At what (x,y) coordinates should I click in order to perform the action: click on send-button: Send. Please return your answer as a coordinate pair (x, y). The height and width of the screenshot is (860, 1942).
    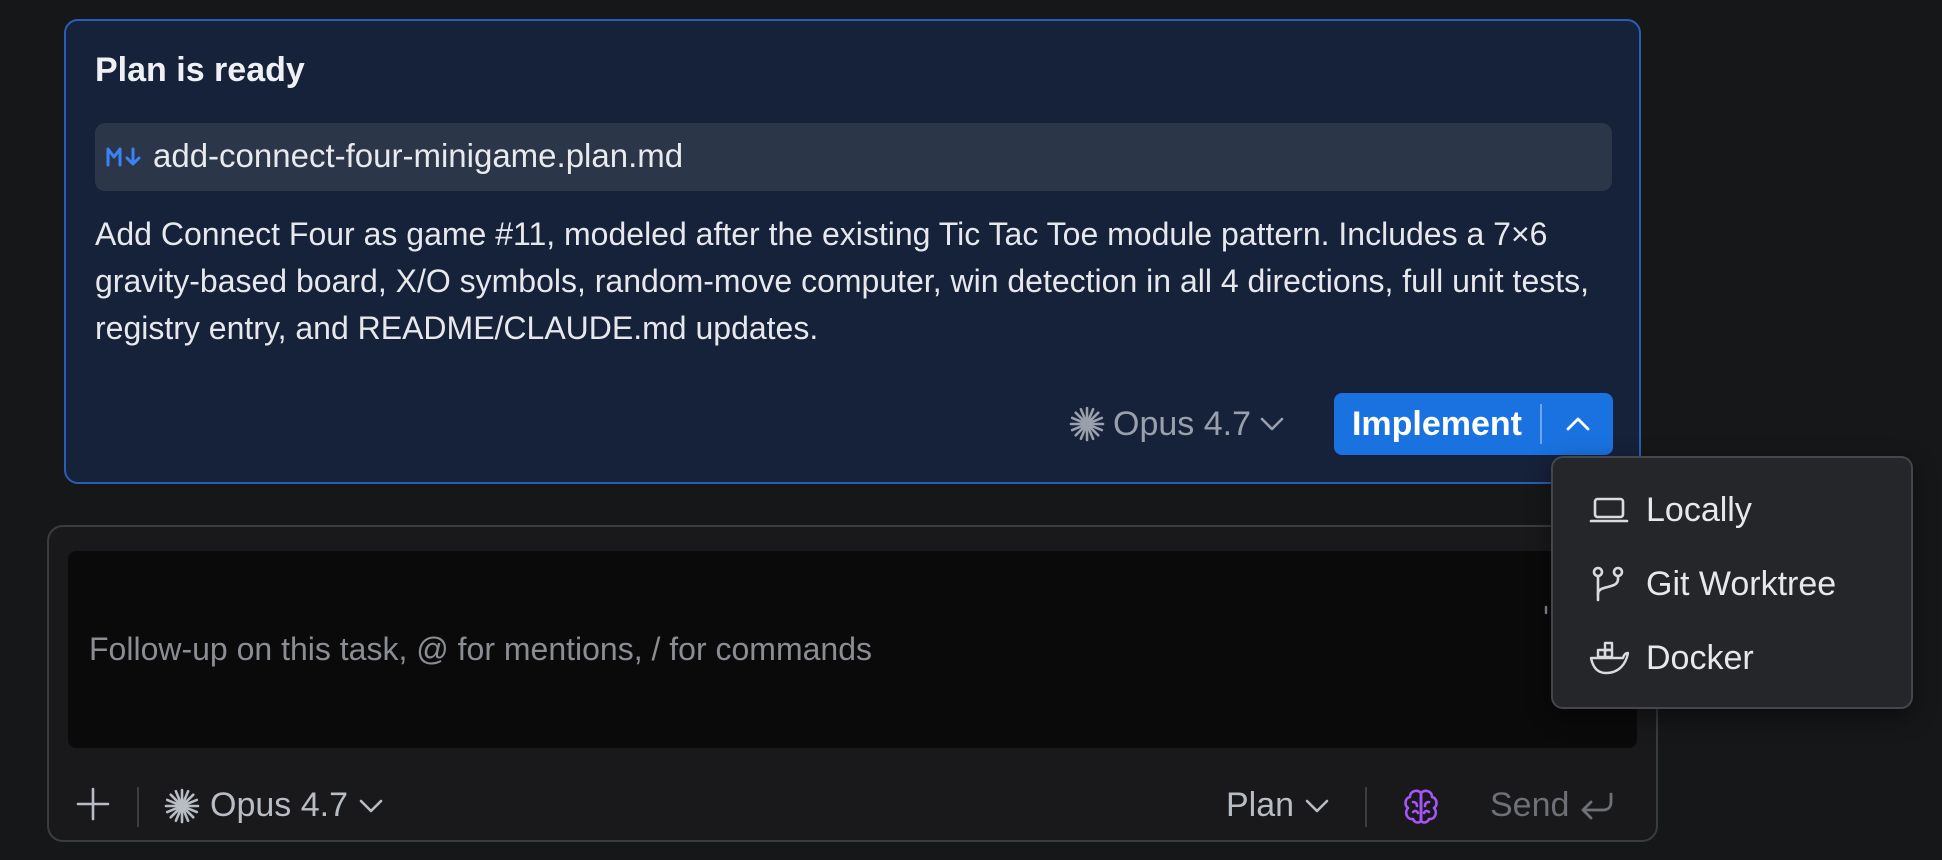
    Looking at the image, I should click on (1552, 805).